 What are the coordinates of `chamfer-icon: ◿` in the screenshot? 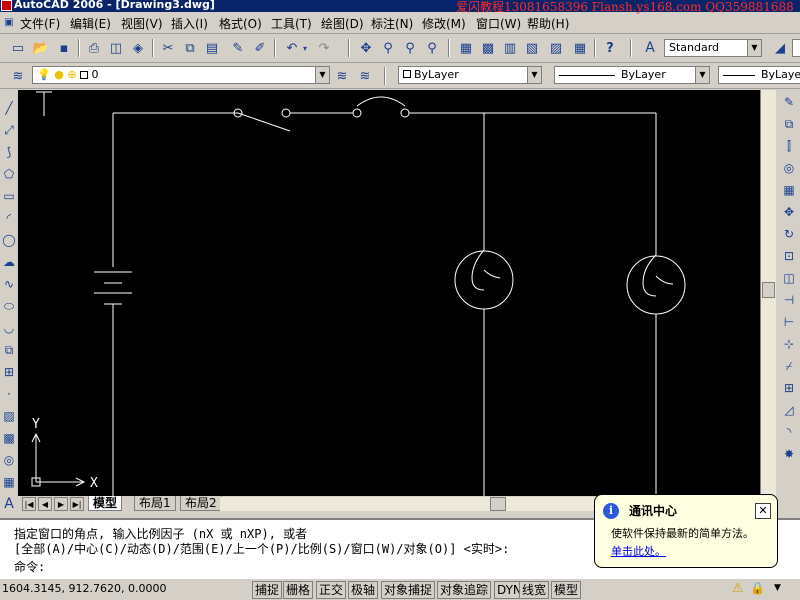 It's located at (789, 410).